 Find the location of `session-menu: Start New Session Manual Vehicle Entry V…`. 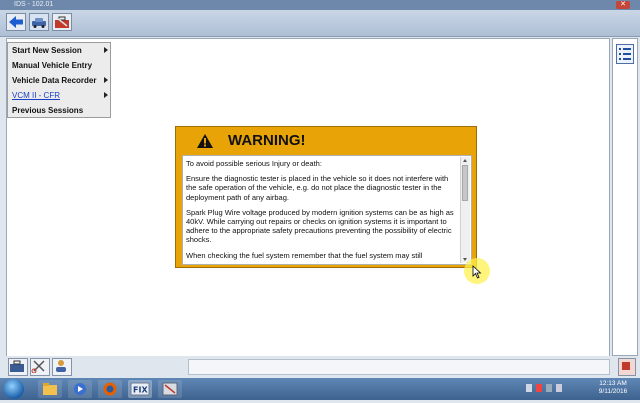

session-menu: Start New Session Manual Vehicle Entry V… is located at coordinates (59, 80).